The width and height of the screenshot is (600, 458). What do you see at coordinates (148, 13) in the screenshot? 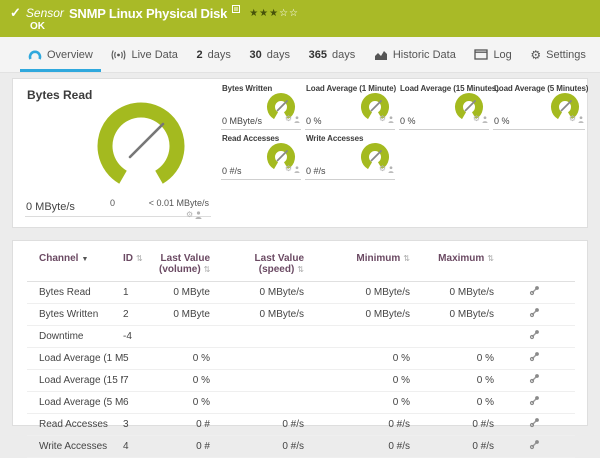
I see `sensor-title: SNMP Linux Physical Disk` at bounding box center [148, 13].